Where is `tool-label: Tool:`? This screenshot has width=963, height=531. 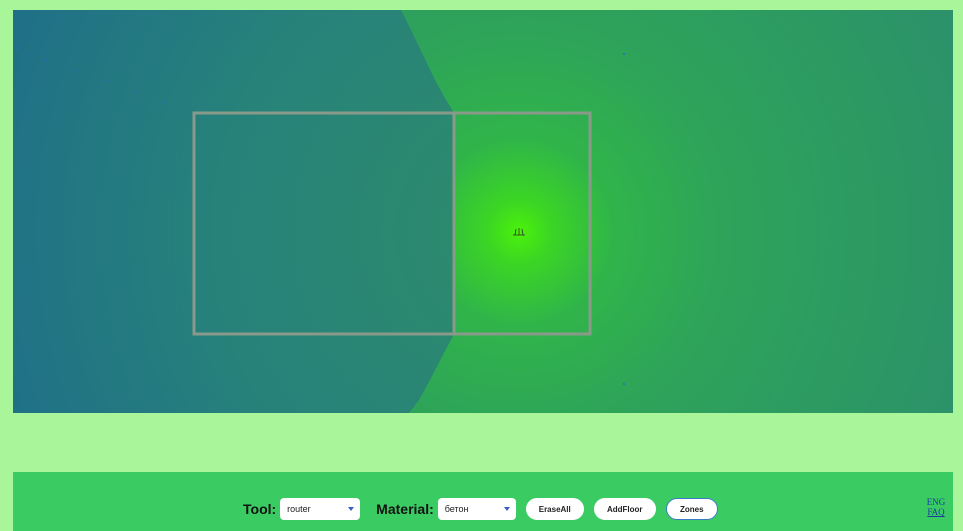 tool-label: Tool: is located at coordinates (260, 509).